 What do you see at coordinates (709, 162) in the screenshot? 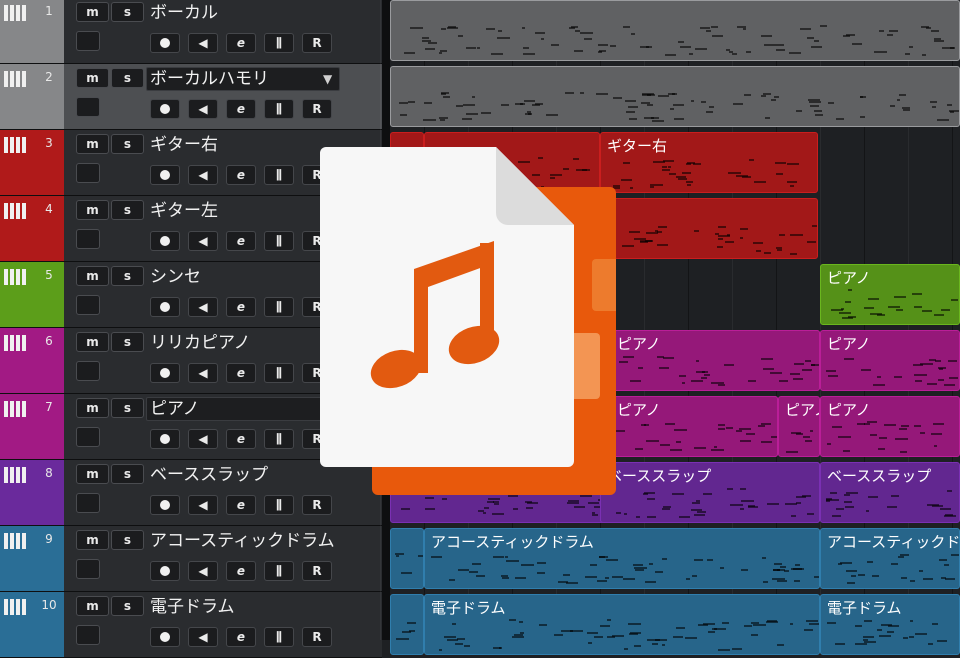
I see `midi-clip: ギター右` at bounding box center [709, 162].